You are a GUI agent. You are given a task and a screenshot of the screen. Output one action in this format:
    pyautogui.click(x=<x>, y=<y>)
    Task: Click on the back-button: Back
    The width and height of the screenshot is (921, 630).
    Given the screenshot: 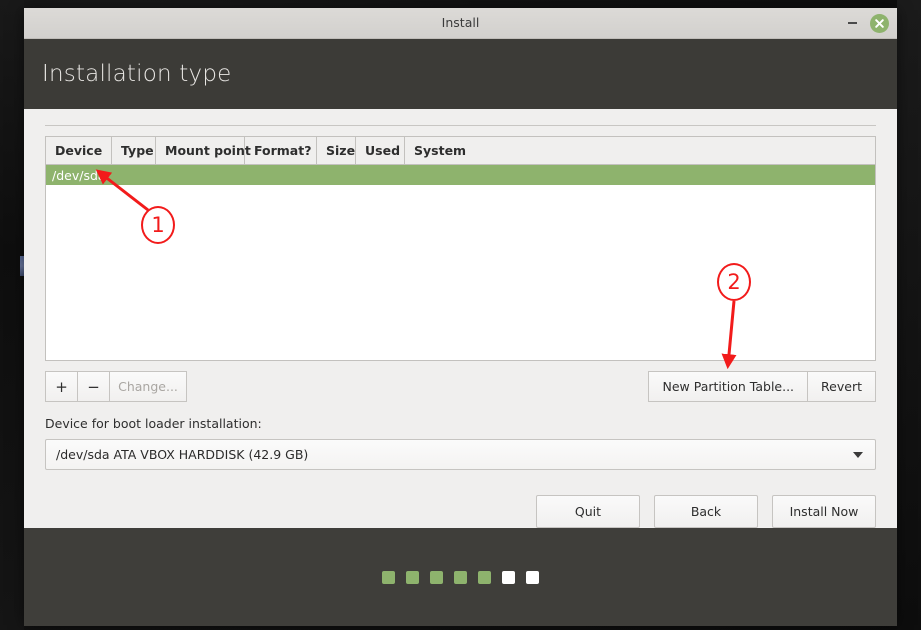 What is the action you would take?
    pyautogui.click(x=706, y=511)
    